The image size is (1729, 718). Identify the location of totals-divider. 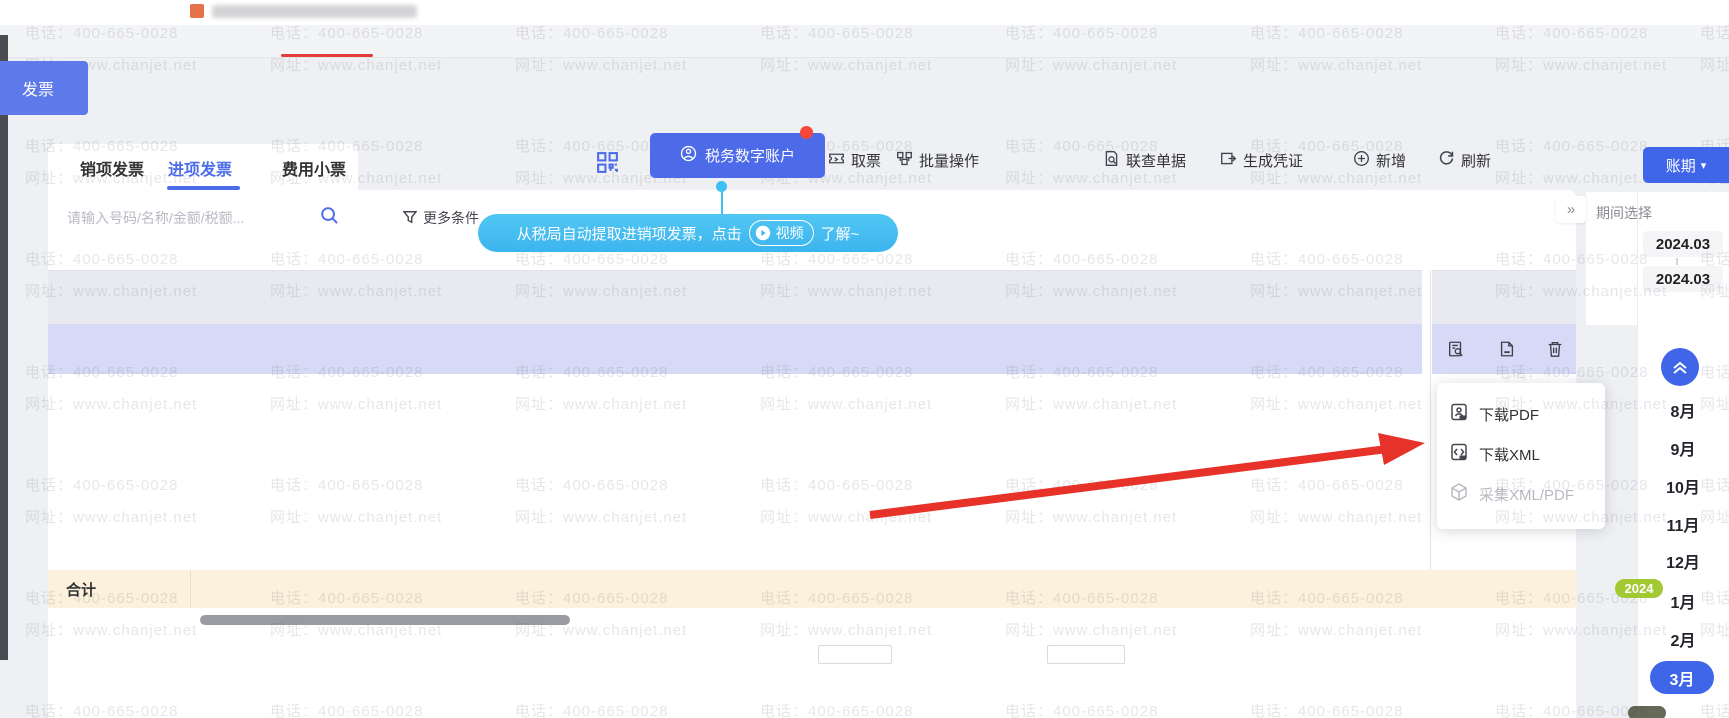
(190, 589).